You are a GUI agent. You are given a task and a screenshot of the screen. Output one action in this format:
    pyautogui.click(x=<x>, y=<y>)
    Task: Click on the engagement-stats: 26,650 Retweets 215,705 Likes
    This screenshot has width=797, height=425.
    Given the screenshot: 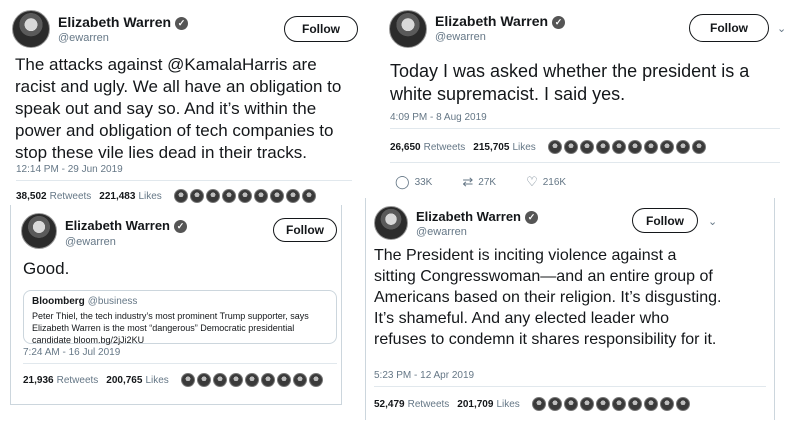 What is the action you would take?
    pyautogui.click(x=548, y=147)
    